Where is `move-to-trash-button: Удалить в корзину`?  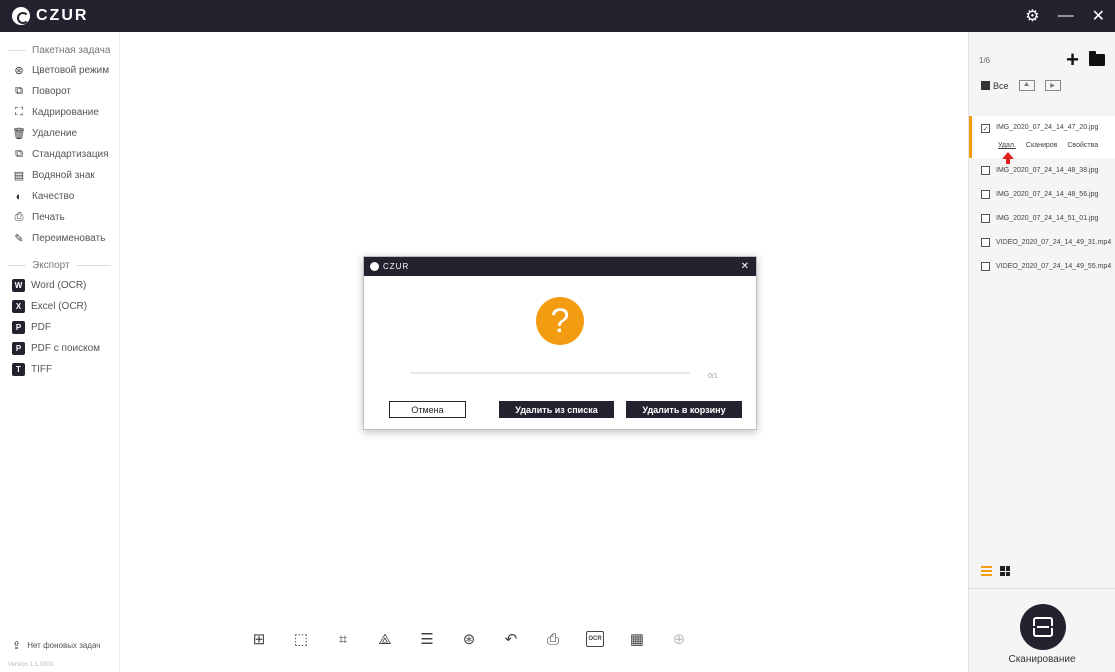
move-to-trash-button: Удалить в корзину is located at coordinates (684, 409).